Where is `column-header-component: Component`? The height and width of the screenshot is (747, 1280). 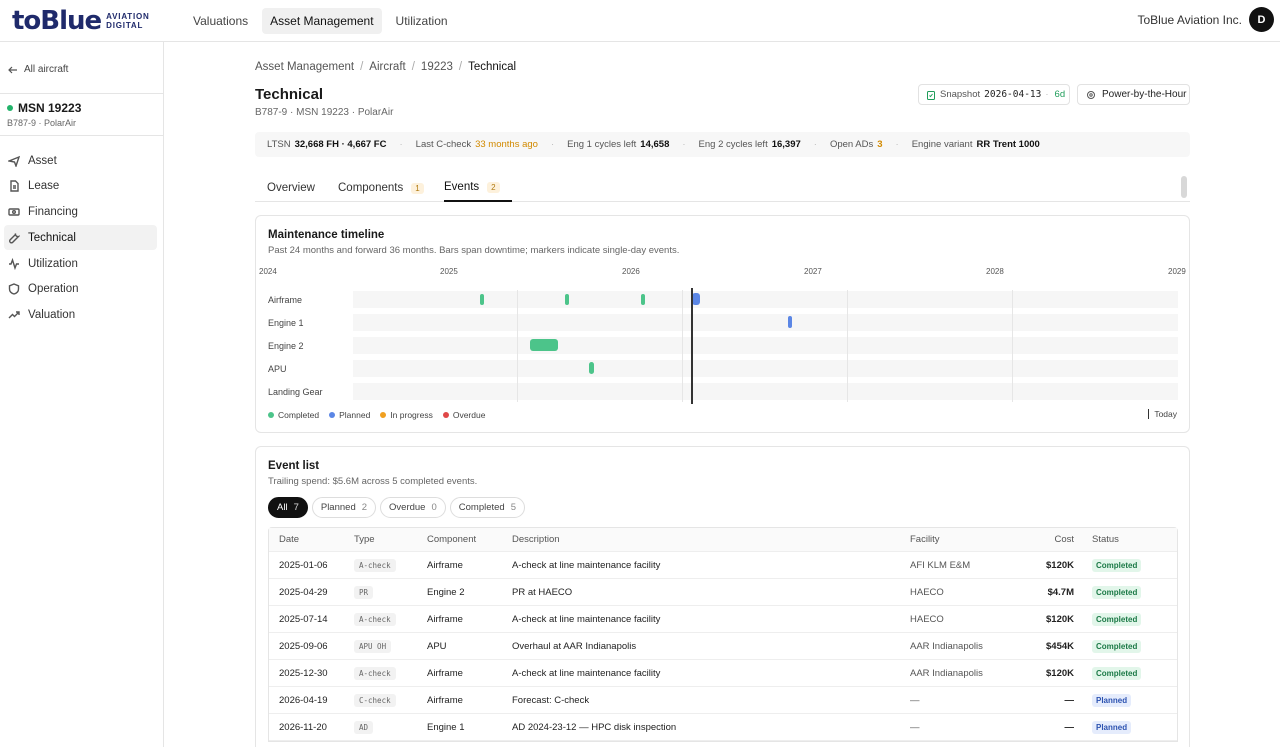
column-header-component: Component is located at coordinates (469, 539).